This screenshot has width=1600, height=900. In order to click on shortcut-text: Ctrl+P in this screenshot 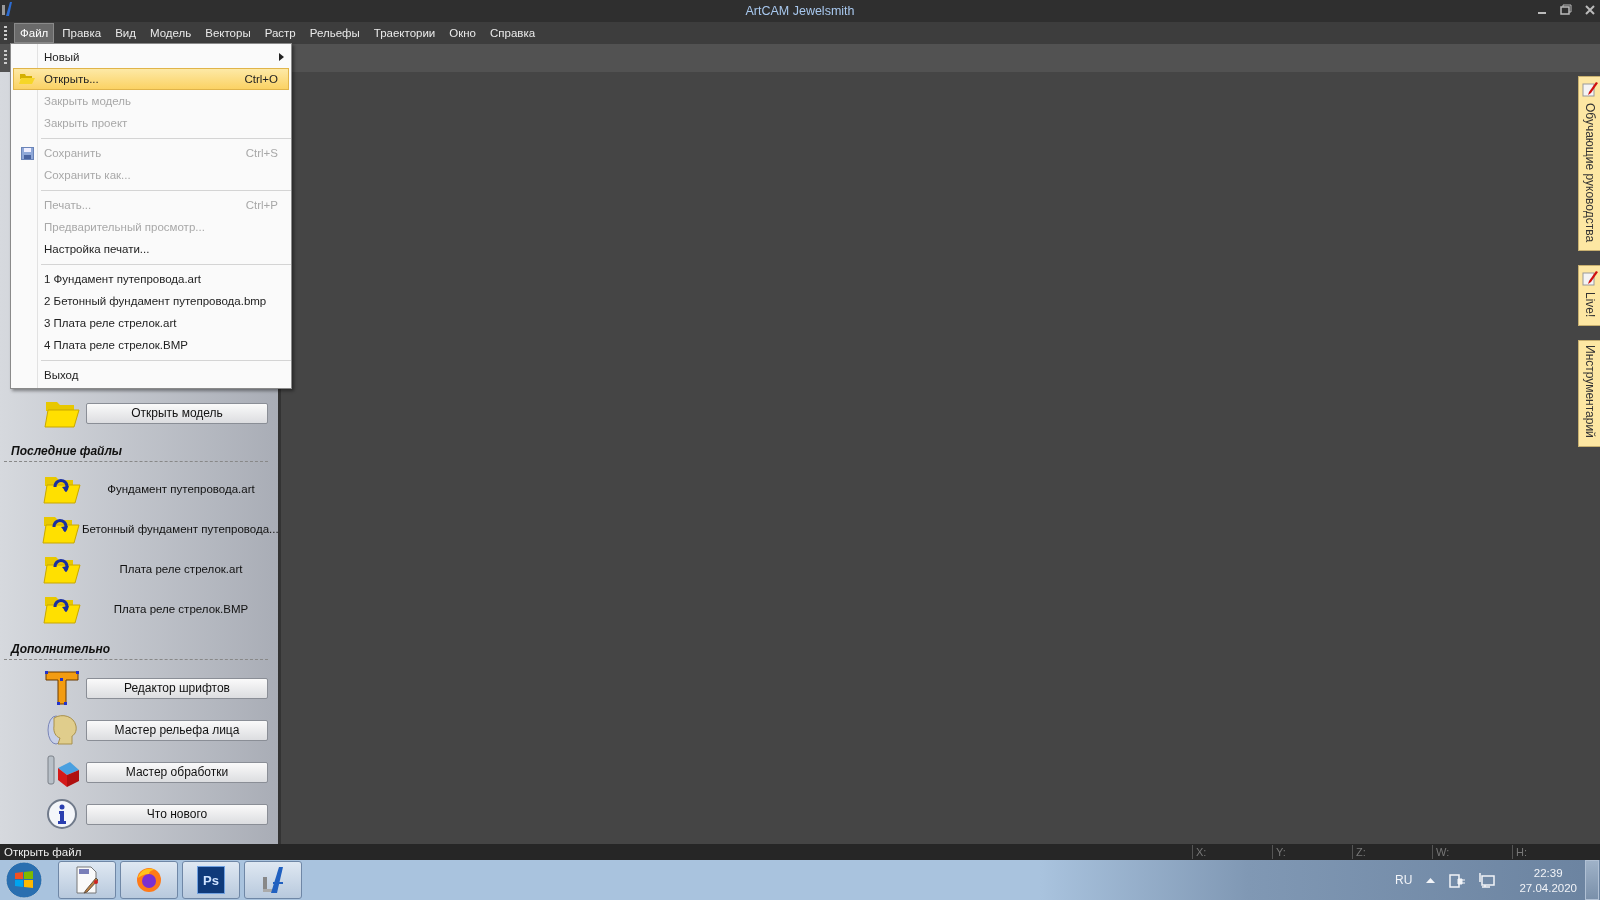, I will do `click(261, 205)`.